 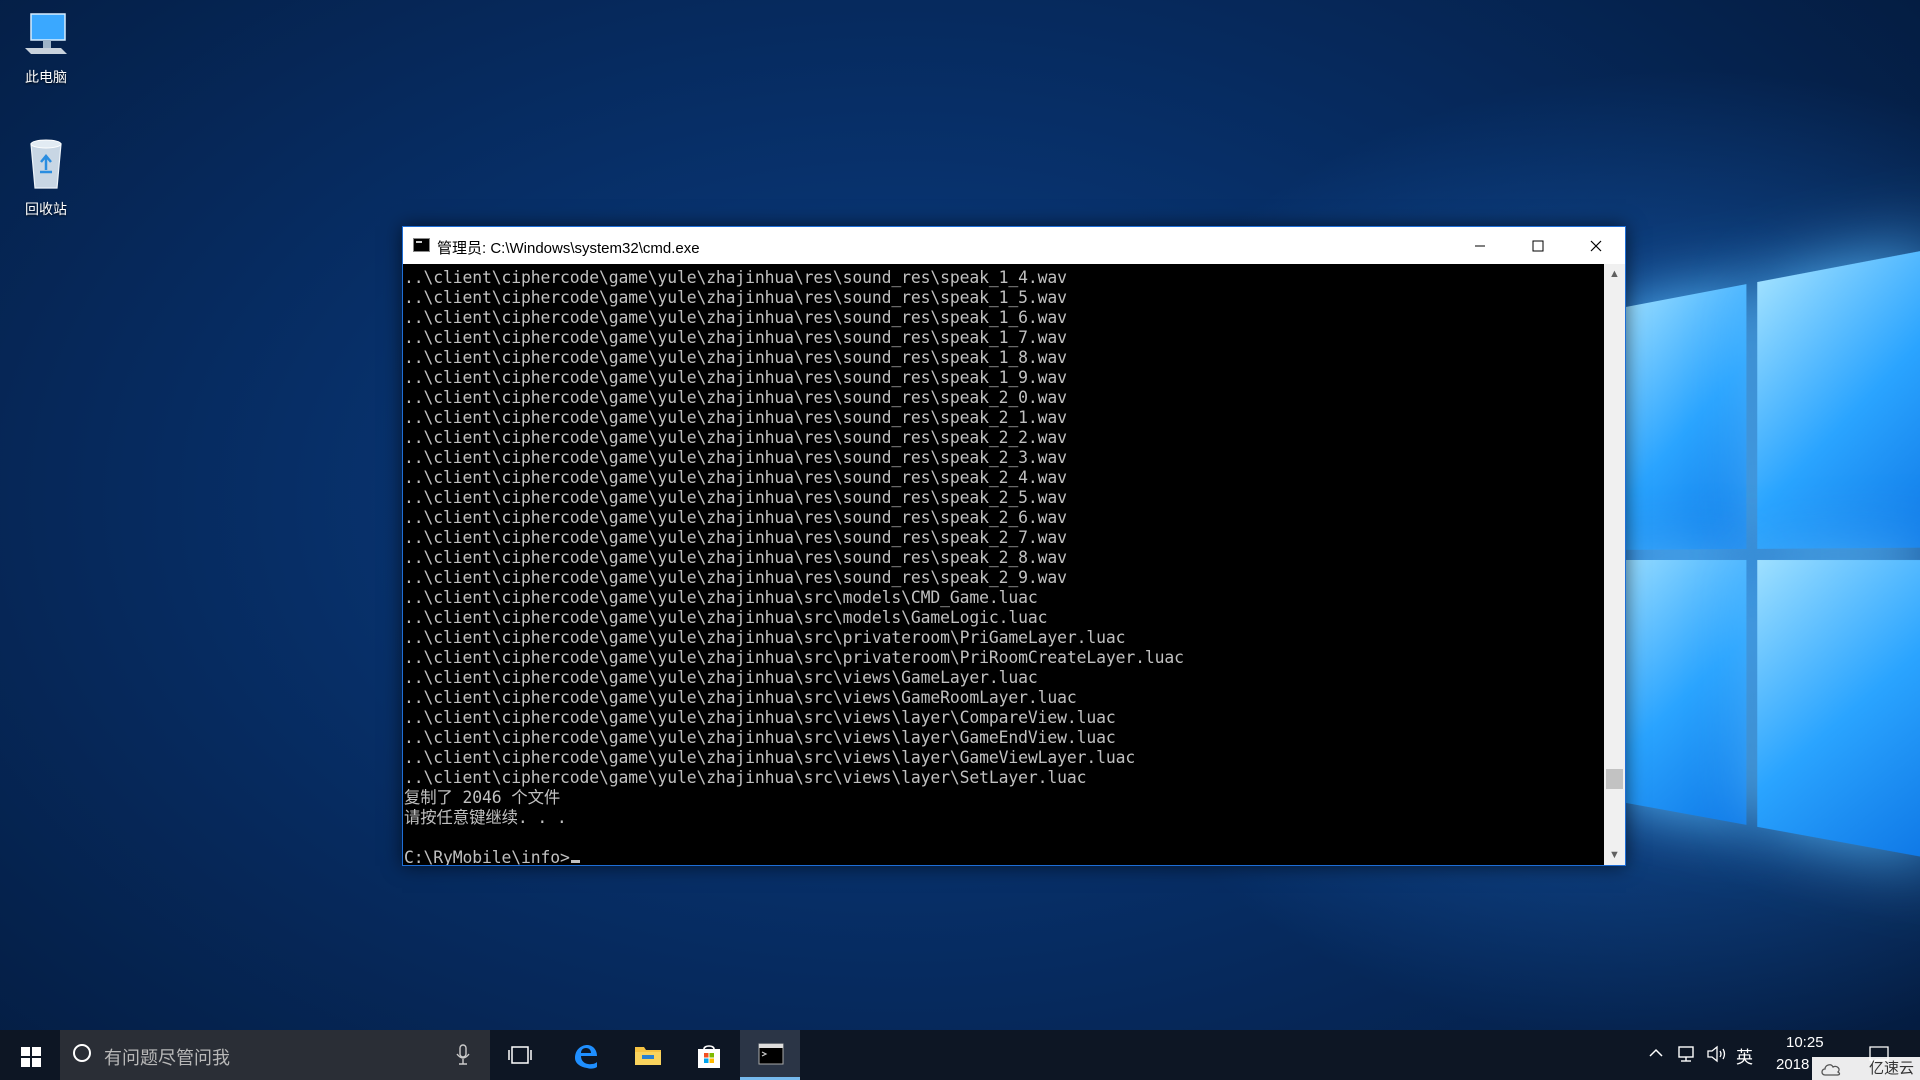 I want to click on maximize-icon, so click(x=1538, y=246).